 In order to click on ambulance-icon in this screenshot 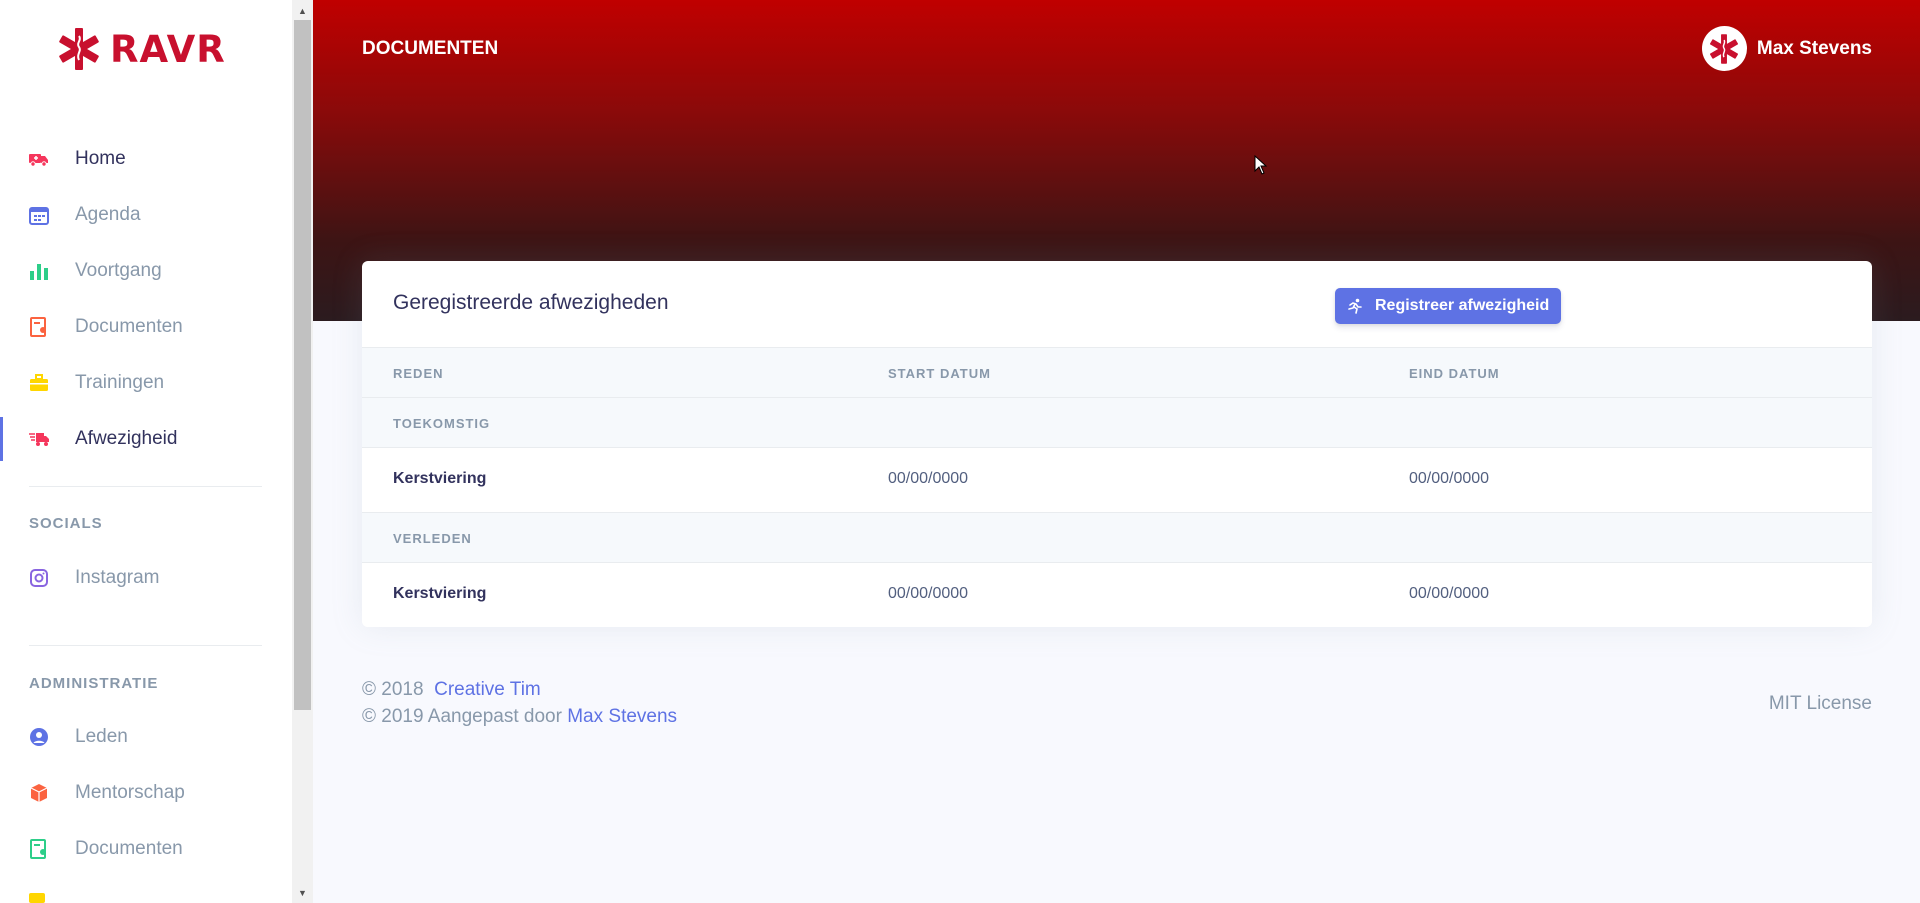, I will do `click(39, 159)`.